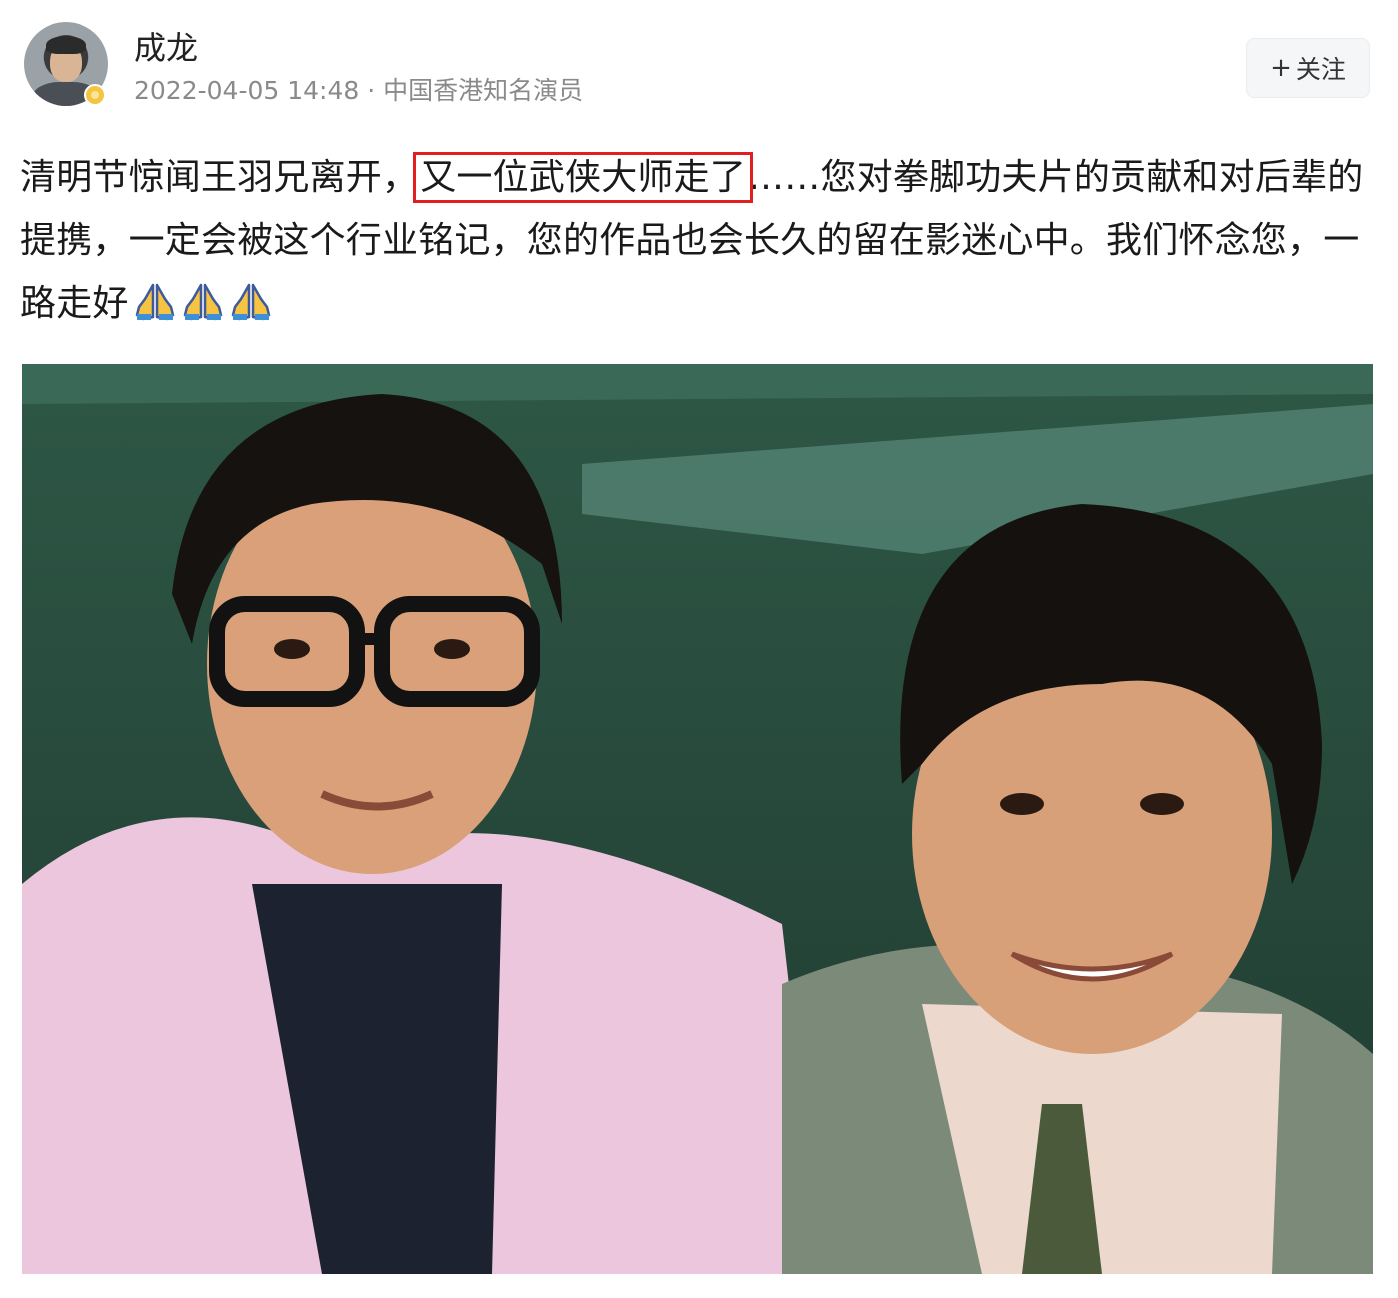 The height and width of the screenshot is (1298, 1398). I want to click on follow-button-label: 关注, so click(1320, 69).